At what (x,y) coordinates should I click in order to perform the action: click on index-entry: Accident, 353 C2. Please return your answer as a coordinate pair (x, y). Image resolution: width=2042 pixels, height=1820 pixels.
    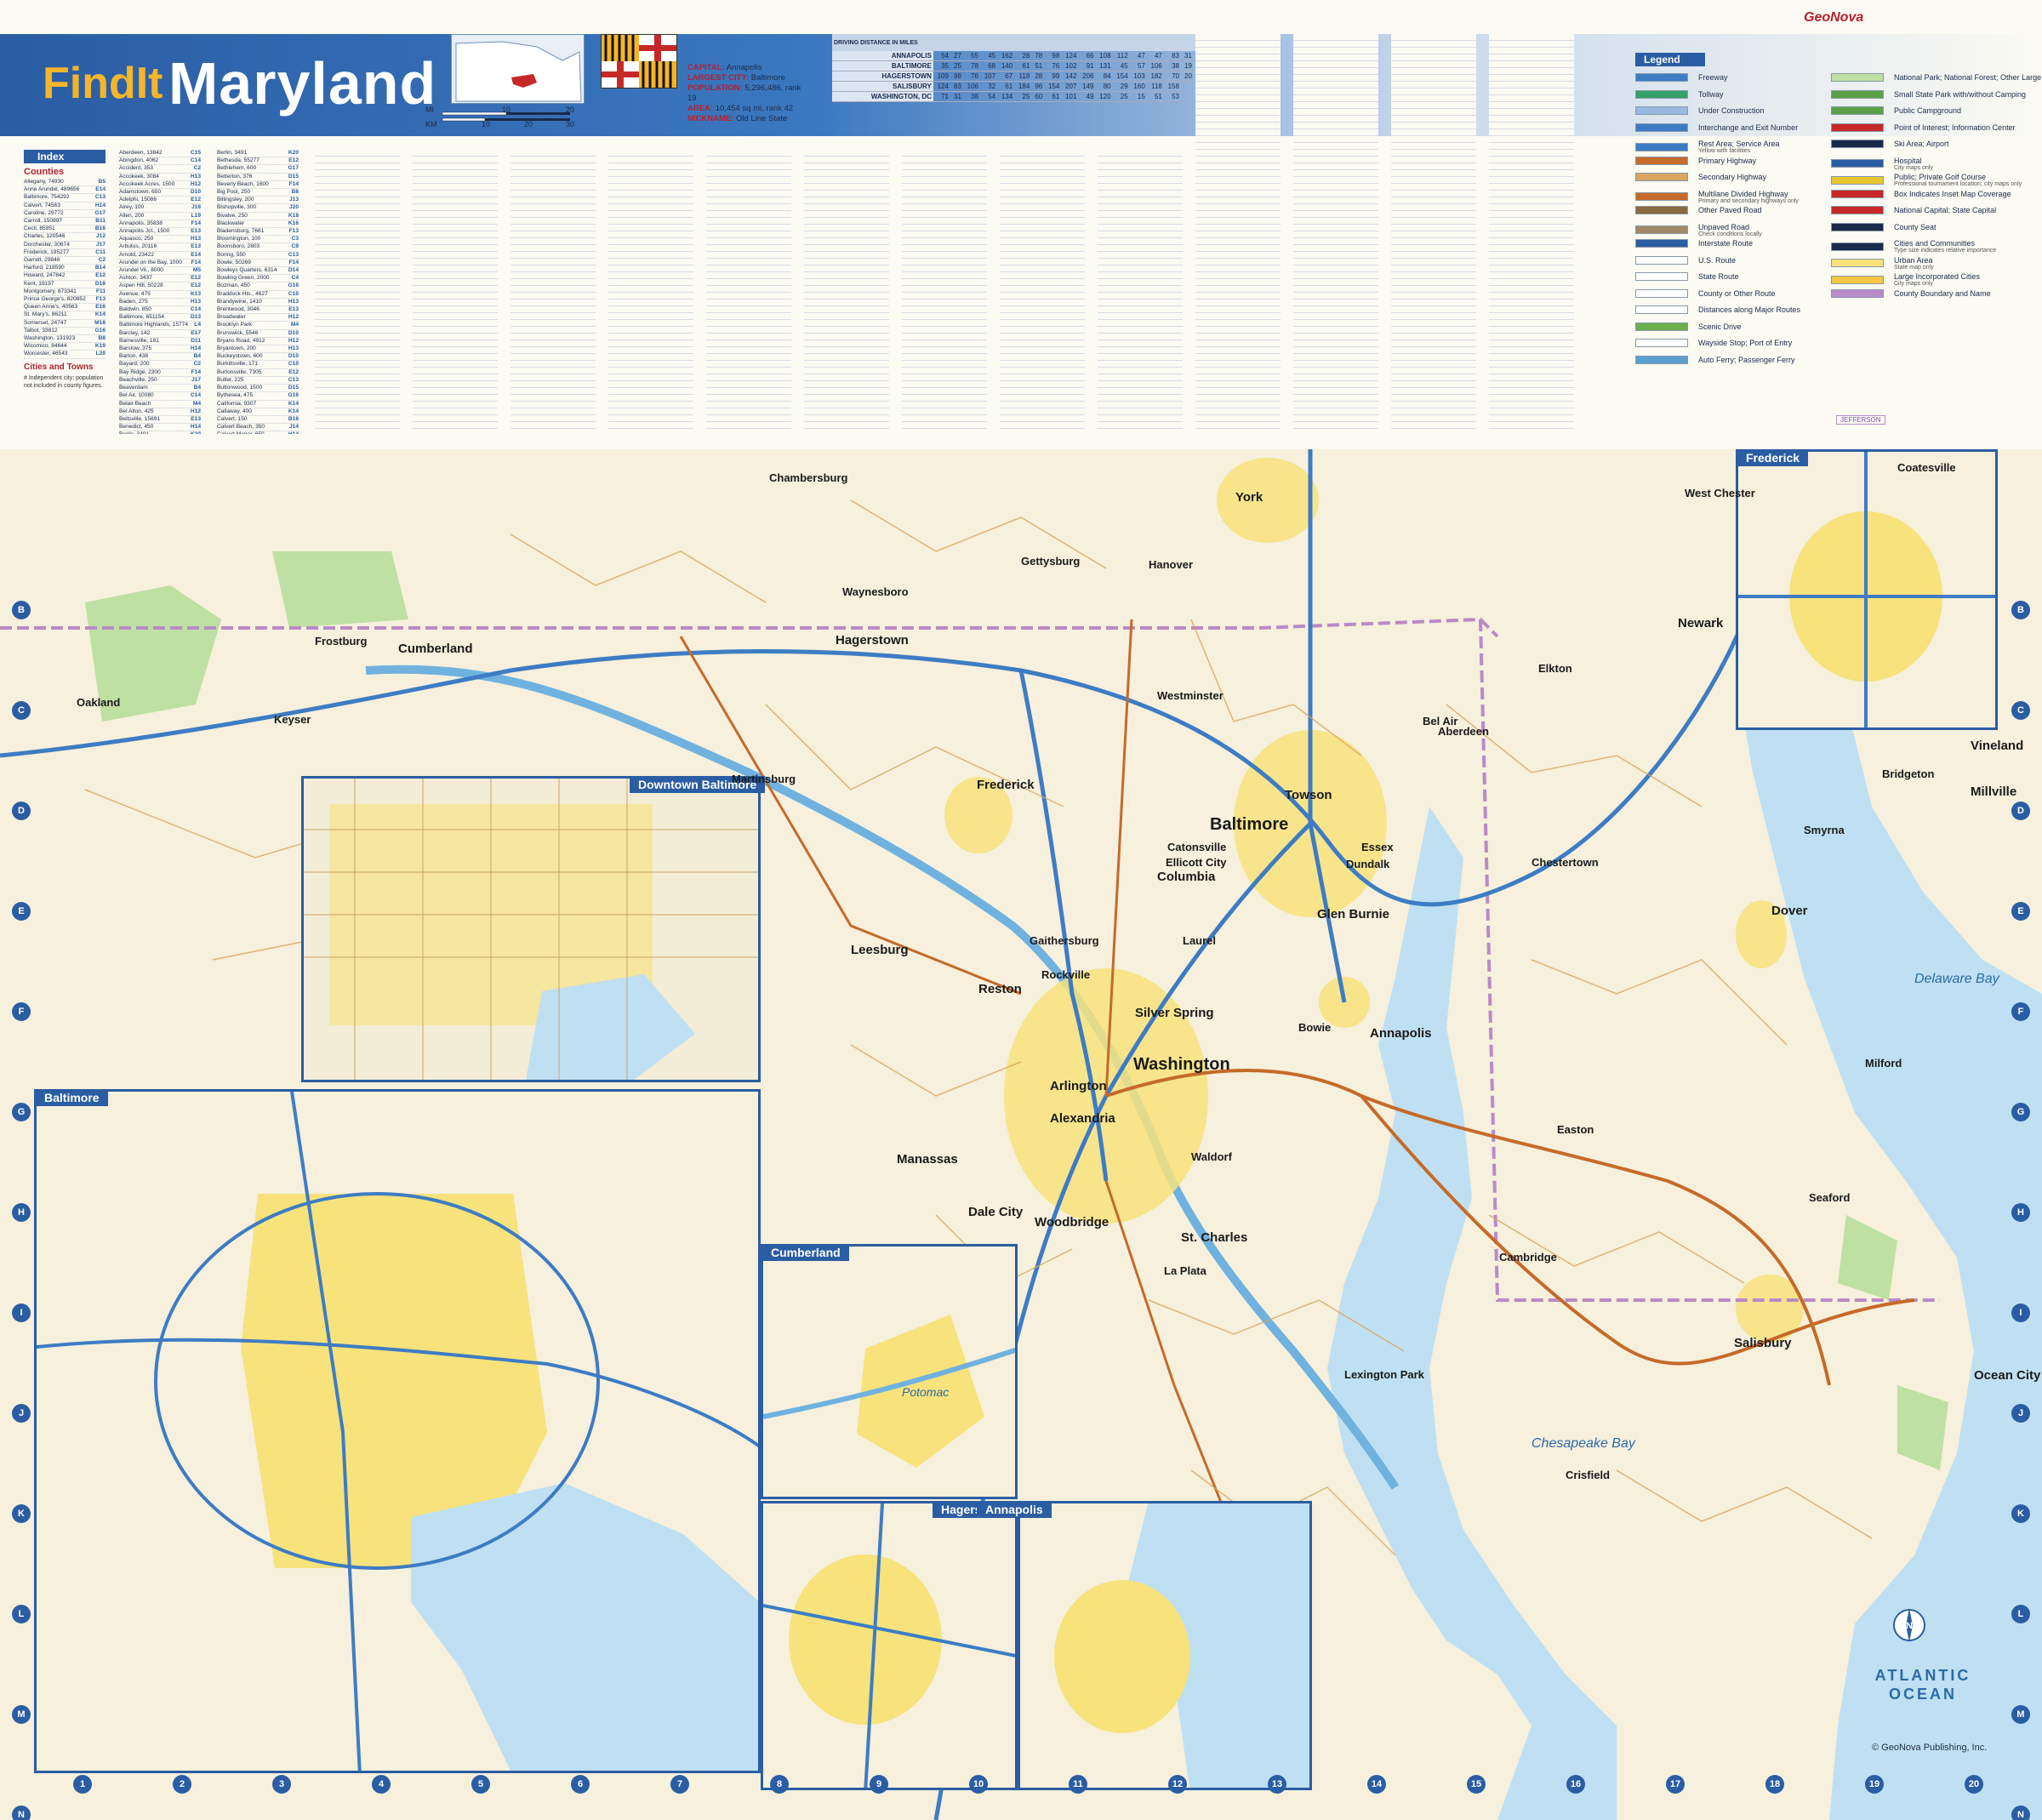
    Looking at the image, I should click on (160, 169).